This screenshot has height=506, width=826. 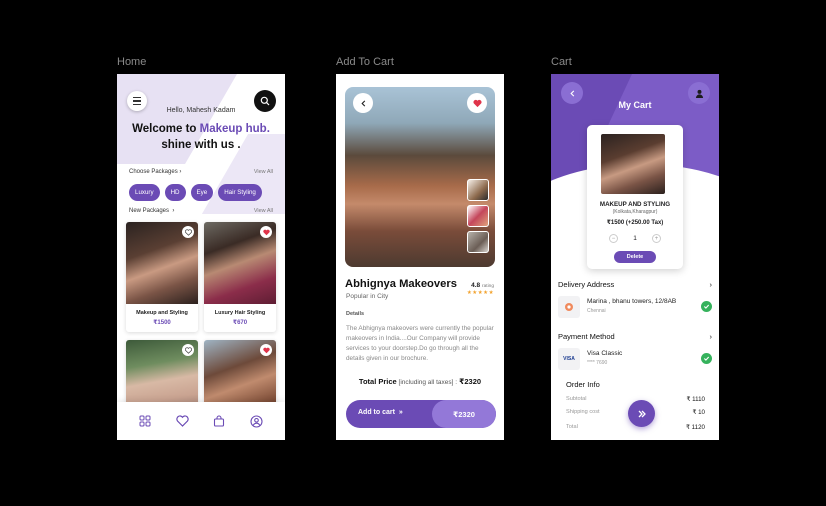 I want to click on double-chevron-icon, so click(x=642, y=413).